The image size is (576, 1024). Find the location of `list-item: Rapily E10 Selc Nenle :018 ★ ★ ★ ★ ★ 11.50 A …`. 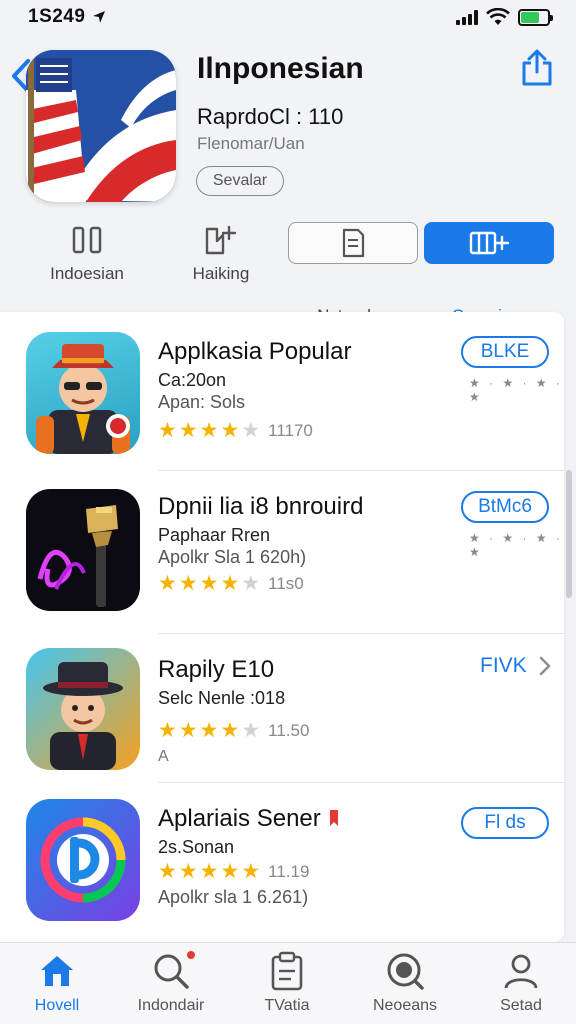

list-item: Rapily E10 Selc Nenle :018 ★ ★ ★ ★ ★ 11.50 A … is located at coordinates (282, 708).